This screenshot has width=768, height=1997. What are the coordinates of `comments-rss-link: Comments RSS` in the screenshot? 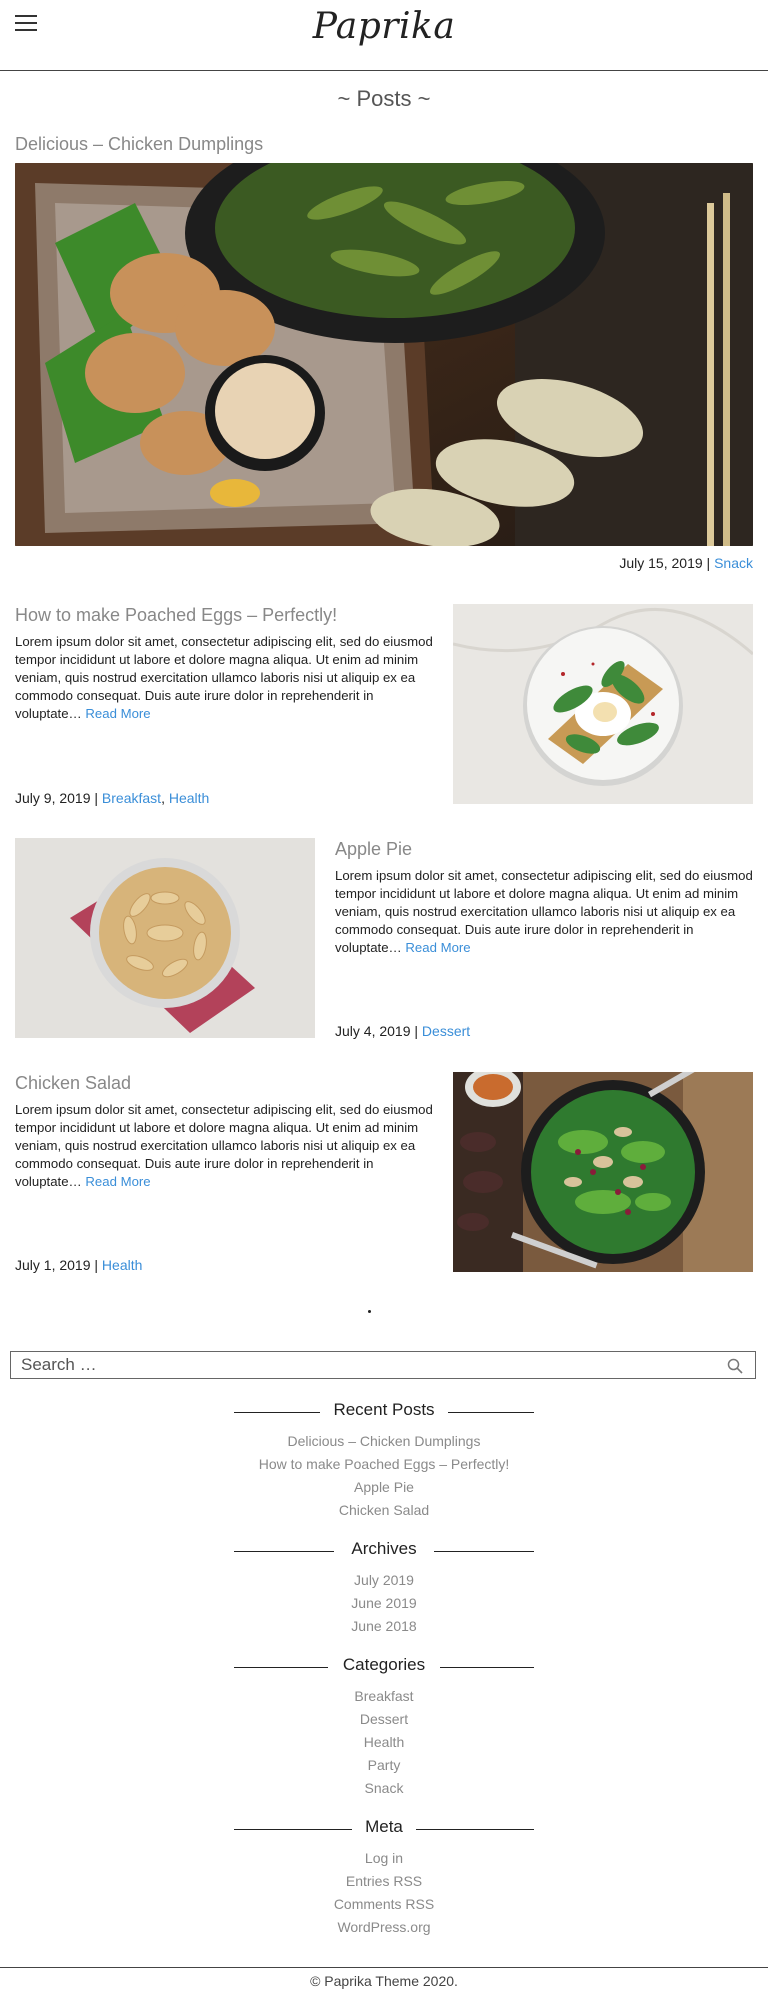 It's located at (384, 1904).